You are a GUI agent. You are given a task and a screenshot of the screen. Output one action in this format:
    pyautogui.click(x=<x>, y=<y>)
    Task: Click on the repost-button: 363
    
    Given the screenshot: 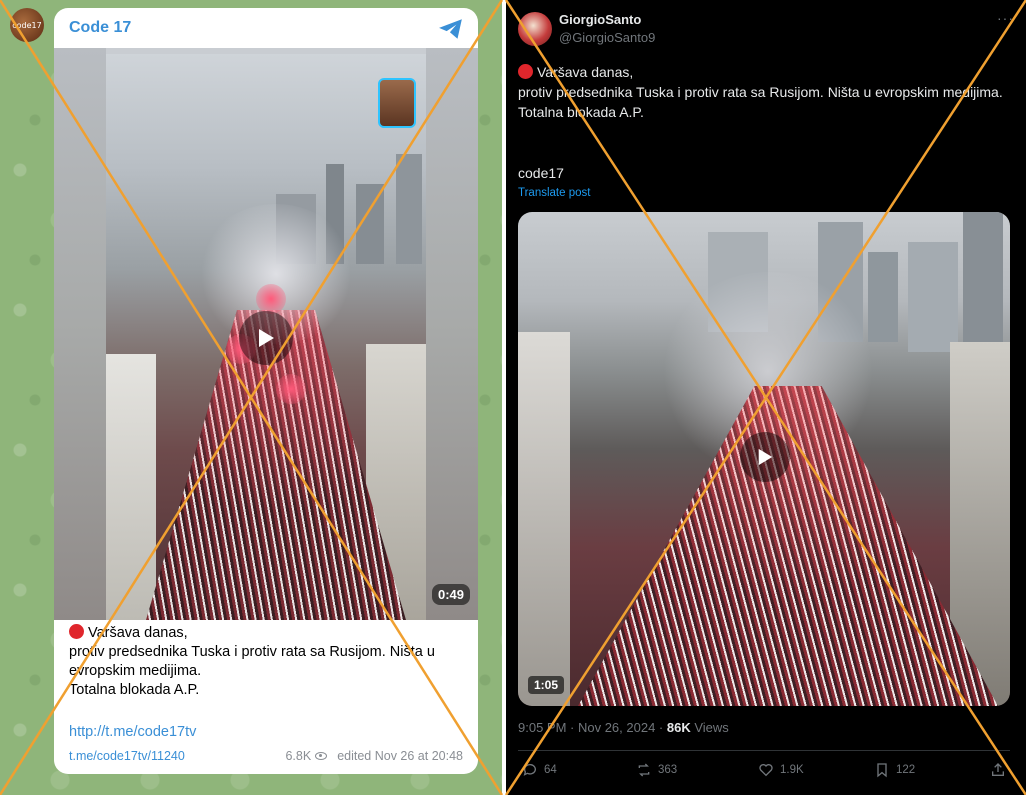 What is the action you would take?
    pyautogui.click(x=656, y=770)
    